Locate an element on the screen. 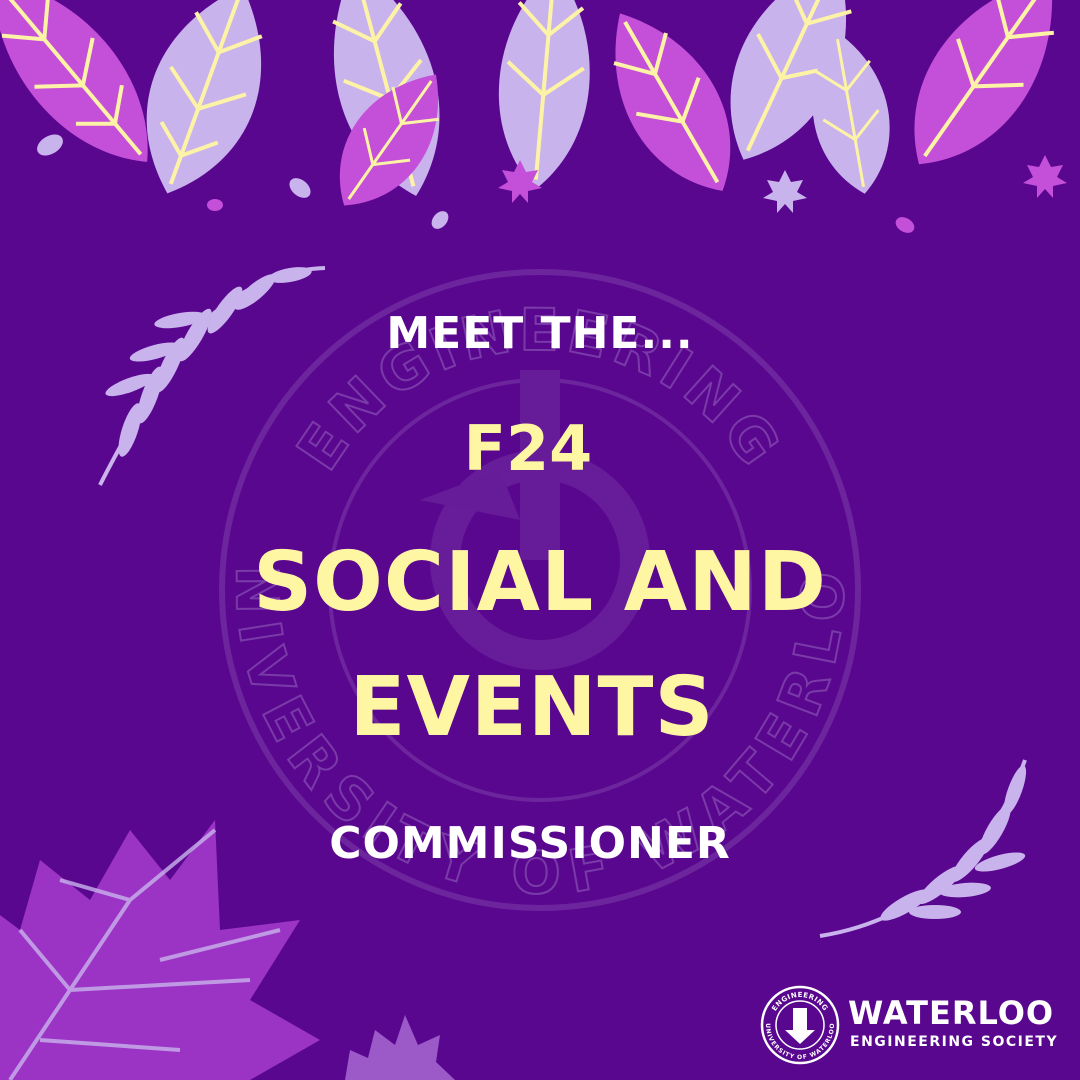  headline-role-line-3: COMMISSIONER is located at coordinates (530, 843).